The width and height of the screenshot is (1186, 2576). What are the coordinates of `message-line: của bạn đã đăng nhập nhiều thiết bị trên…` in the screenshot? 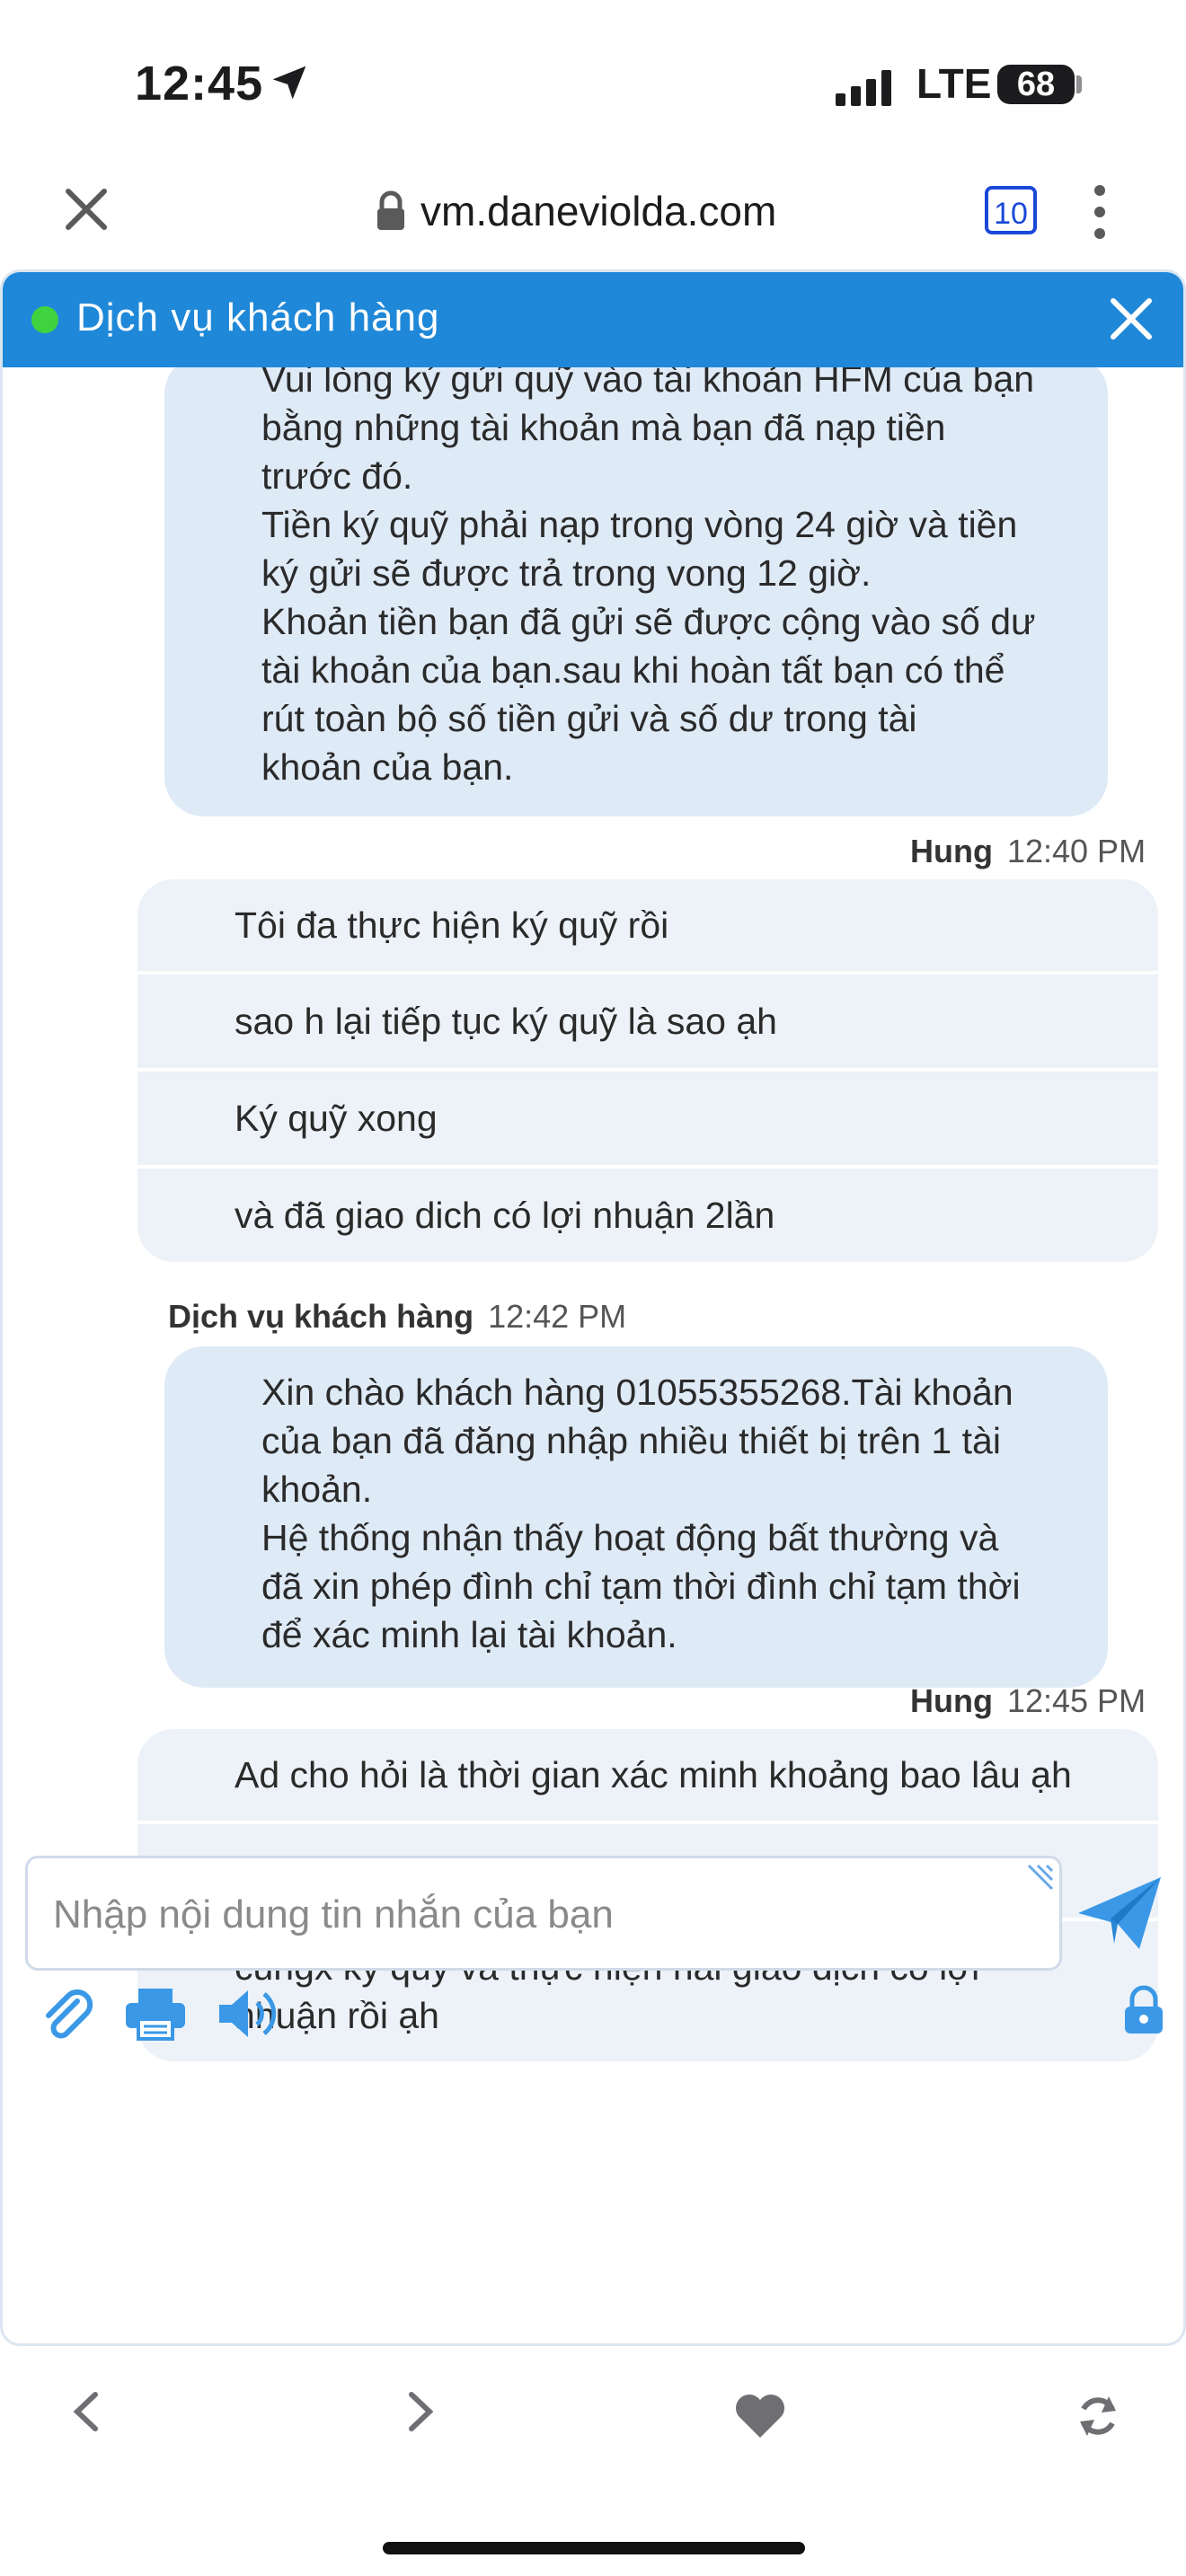 It's located at (631, 1440).